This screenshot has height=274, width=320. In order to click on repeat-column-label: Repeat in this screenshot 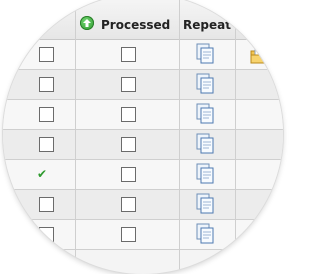, I will do `click(207, 25)`.